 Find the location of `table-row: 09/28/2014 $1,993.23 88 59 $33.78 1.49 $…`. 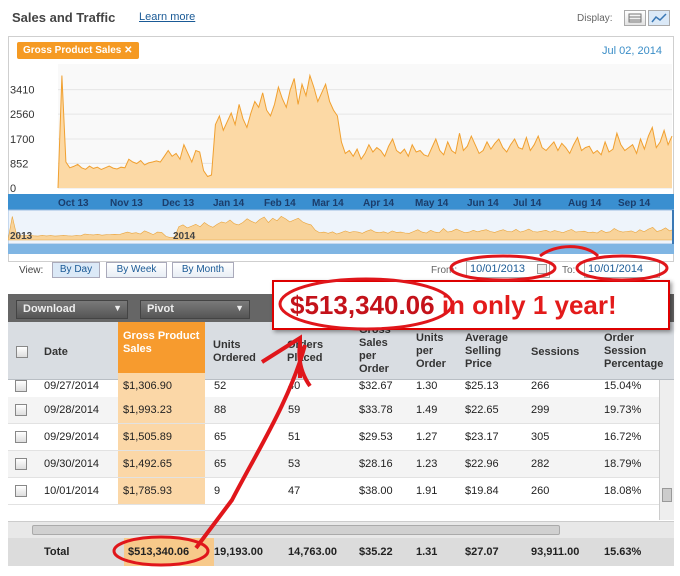

table-row: 09/28/2014 $1,993.23 88 59 $33.78 1.49 $… is located at coordinates (334, 410).